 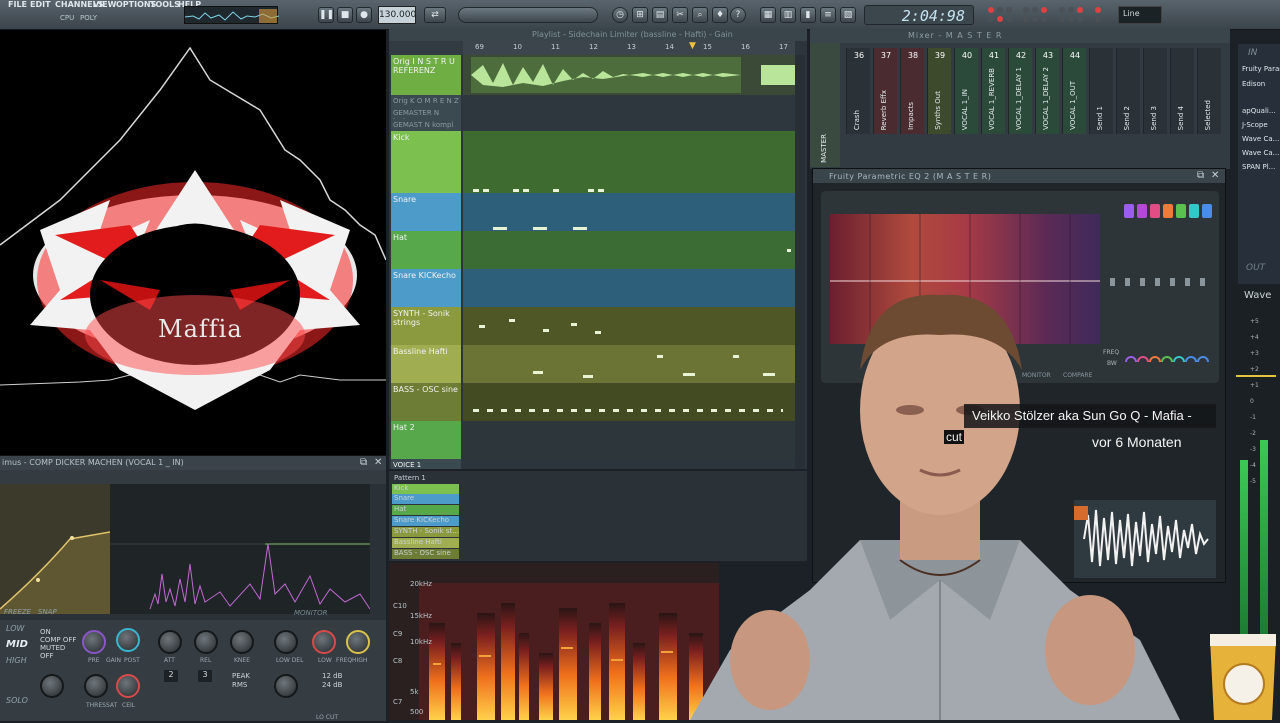 What do you see at coordinates (1207, 211) in the screenshot?
I see `eq-band-7-button` at bounding box center [1207, 211].